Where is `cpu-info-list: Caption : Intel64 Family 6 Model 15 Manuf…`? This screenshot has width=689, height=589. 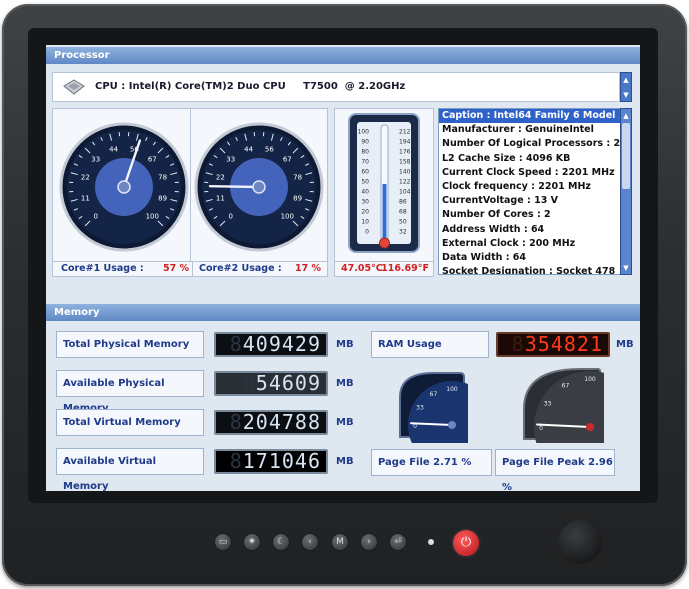 cpu-info-list: Caption : Intel64 Family 6 Model 15 Manuf… is located at coordinates (535, 191).